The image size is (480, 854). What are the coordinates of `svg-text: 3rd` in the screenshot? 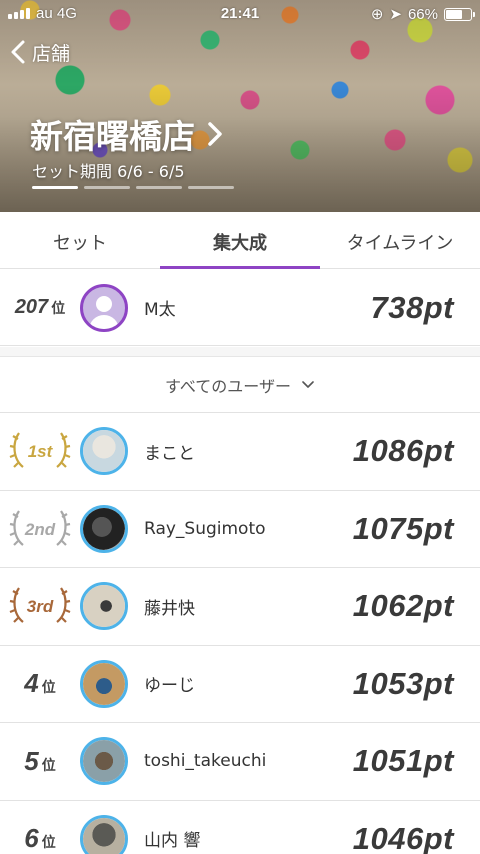 It's located at (40, 606).